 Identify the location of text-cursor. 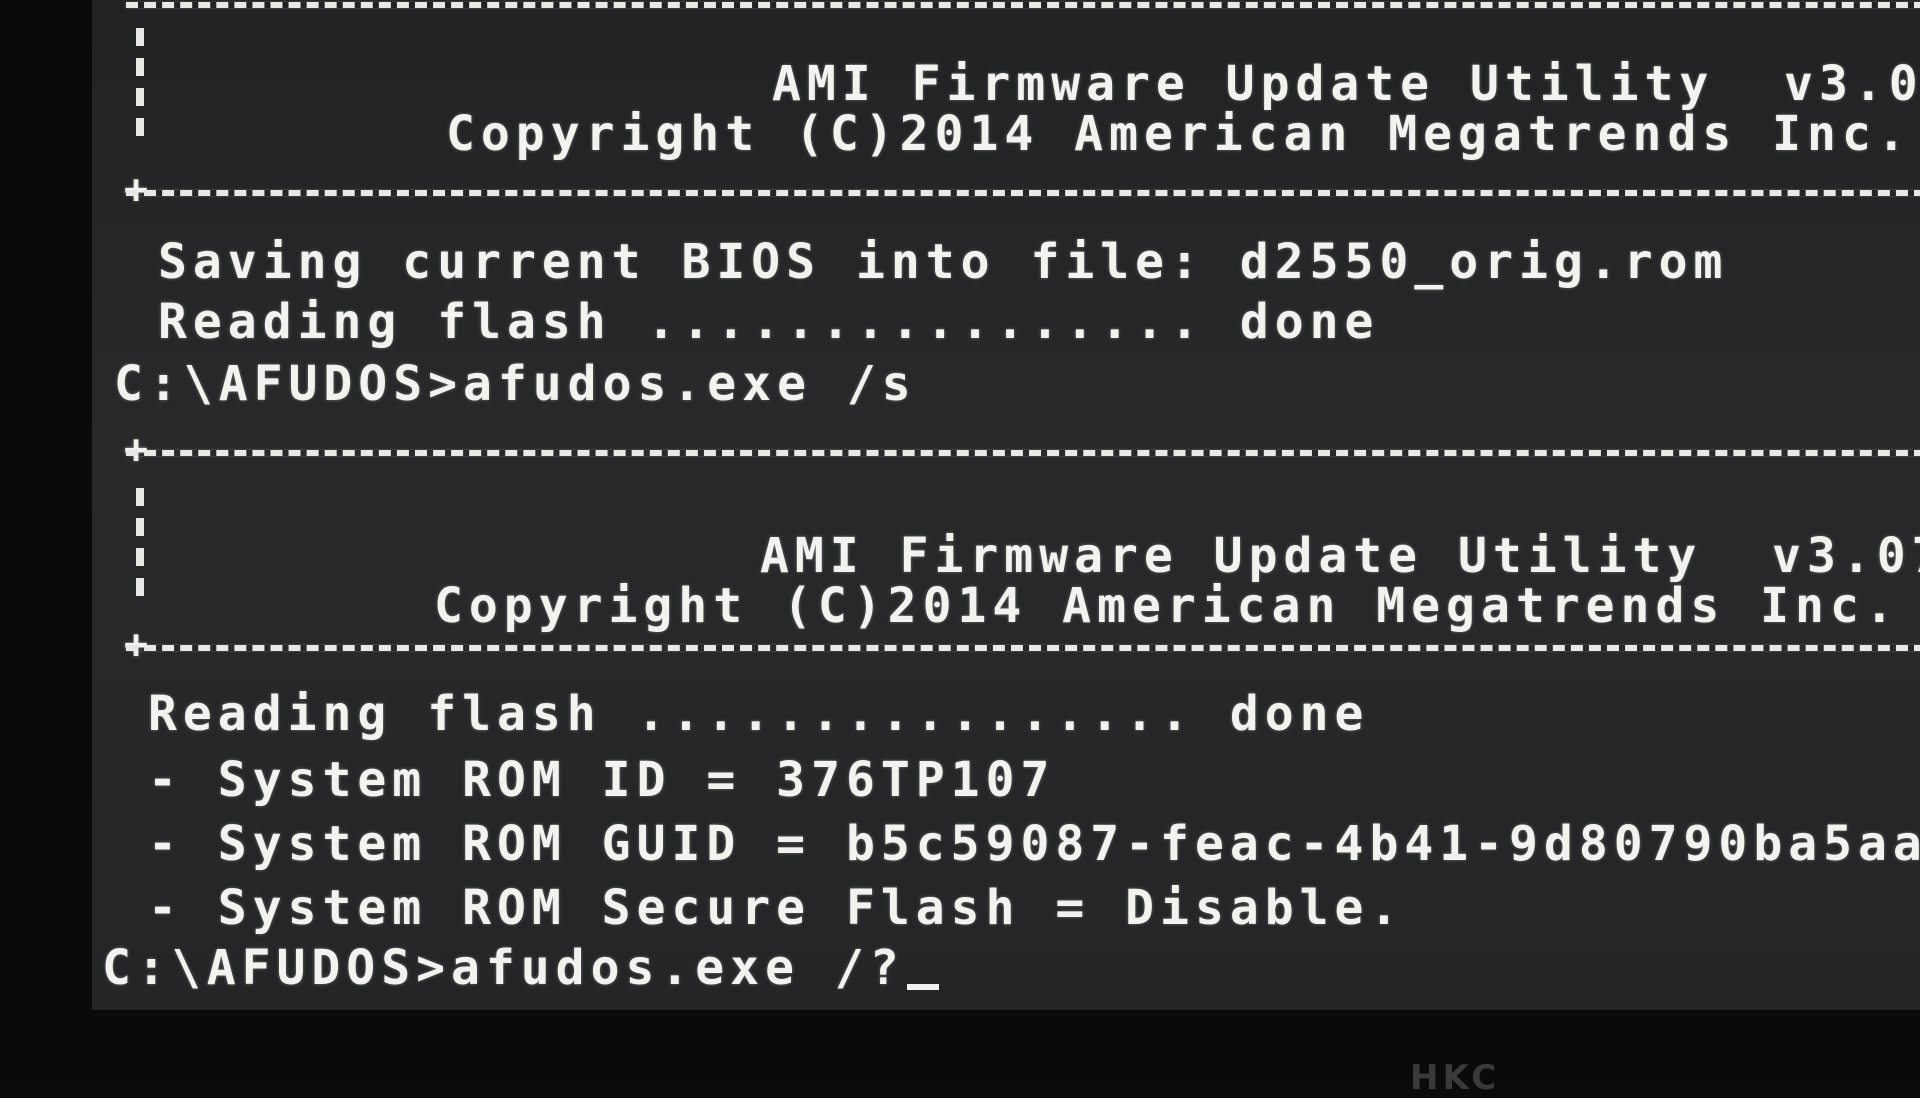
(922, 987).